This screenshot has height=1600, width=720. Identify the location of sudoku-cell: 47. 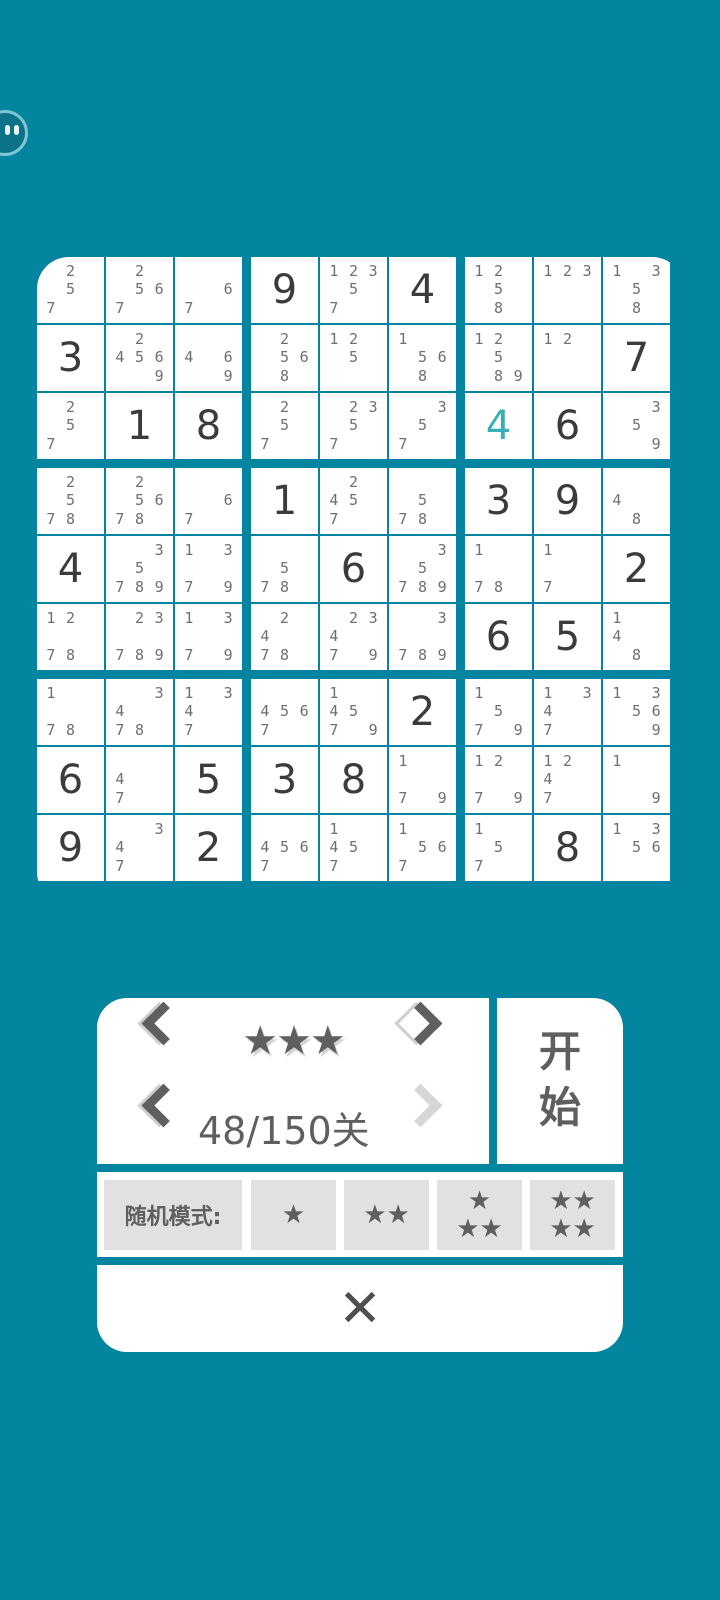
(139, 780).